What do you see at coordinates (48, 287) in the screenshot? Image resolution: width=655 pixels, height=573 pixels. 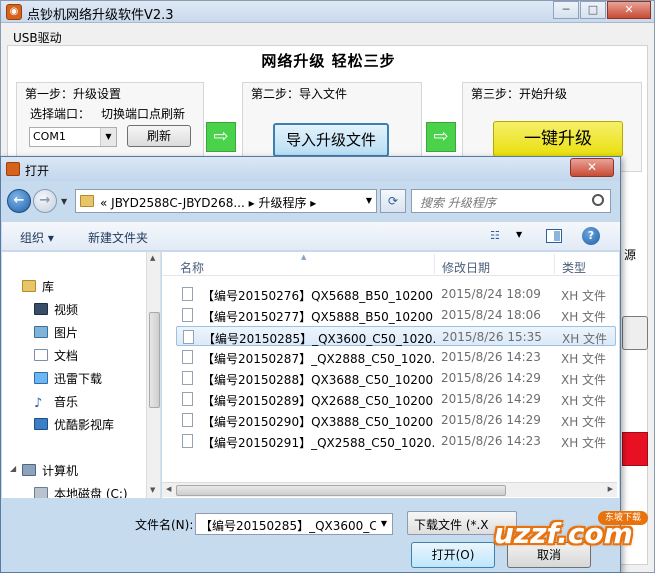 I see `tree-label: 库` at bounding box center [48, 287].